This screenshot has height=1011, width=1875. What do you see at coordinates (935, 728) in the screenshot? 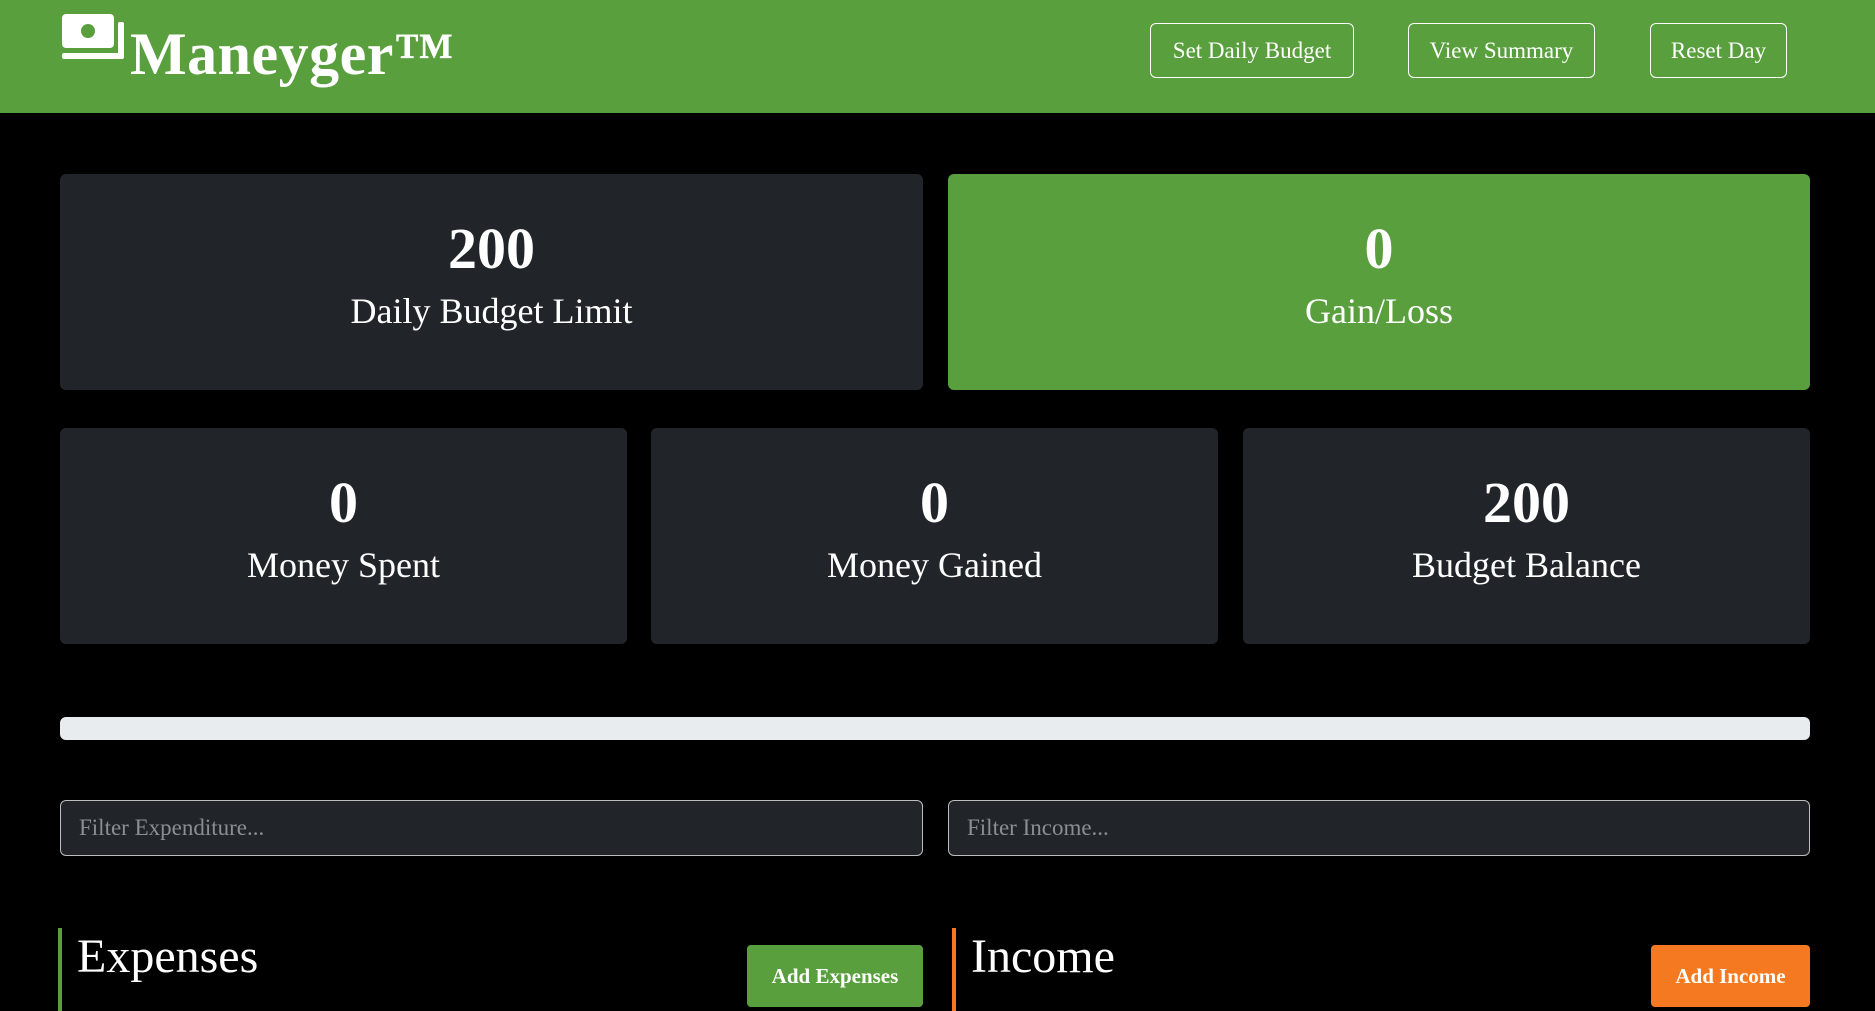
I see `budget-progress-bar` at bounding box center [935, 728].